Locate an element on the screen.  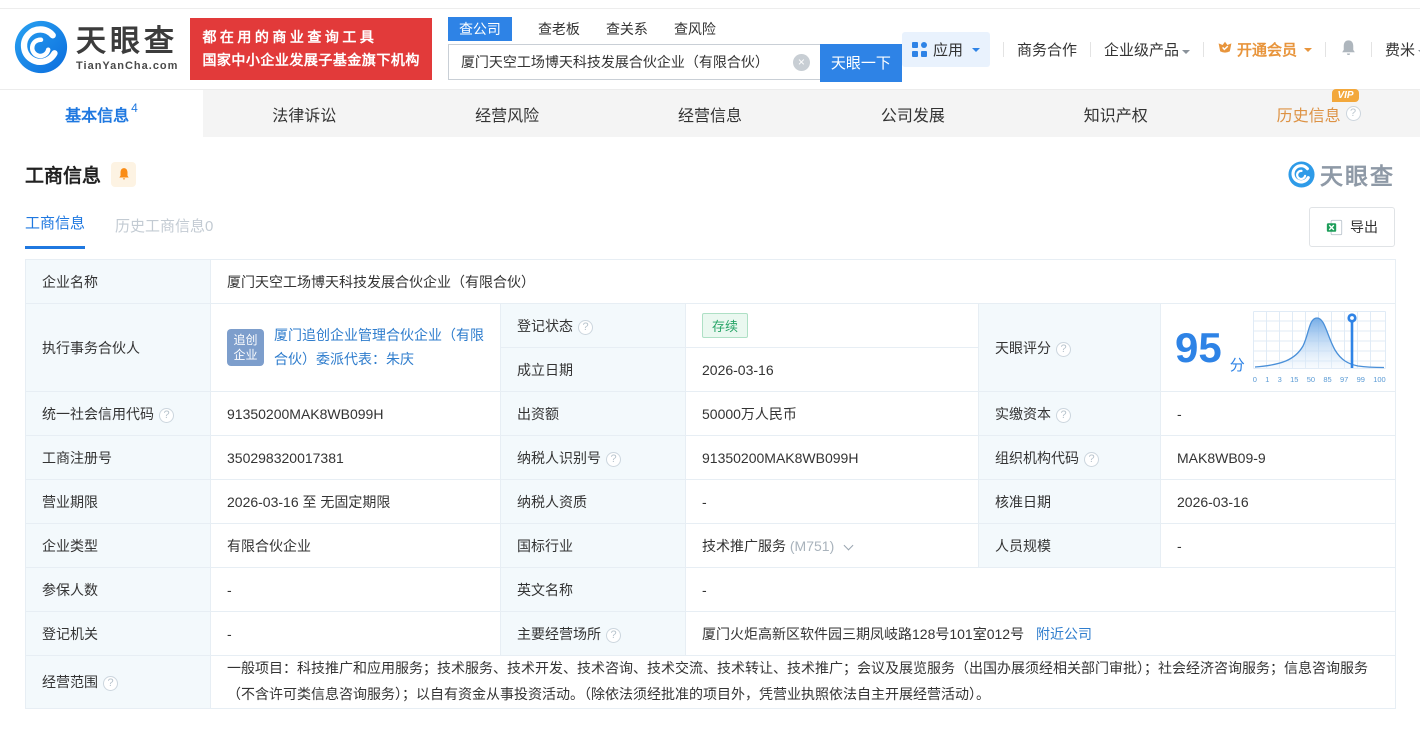
logo-domain: TianYanCha.com is located at coordinates (127, 65).